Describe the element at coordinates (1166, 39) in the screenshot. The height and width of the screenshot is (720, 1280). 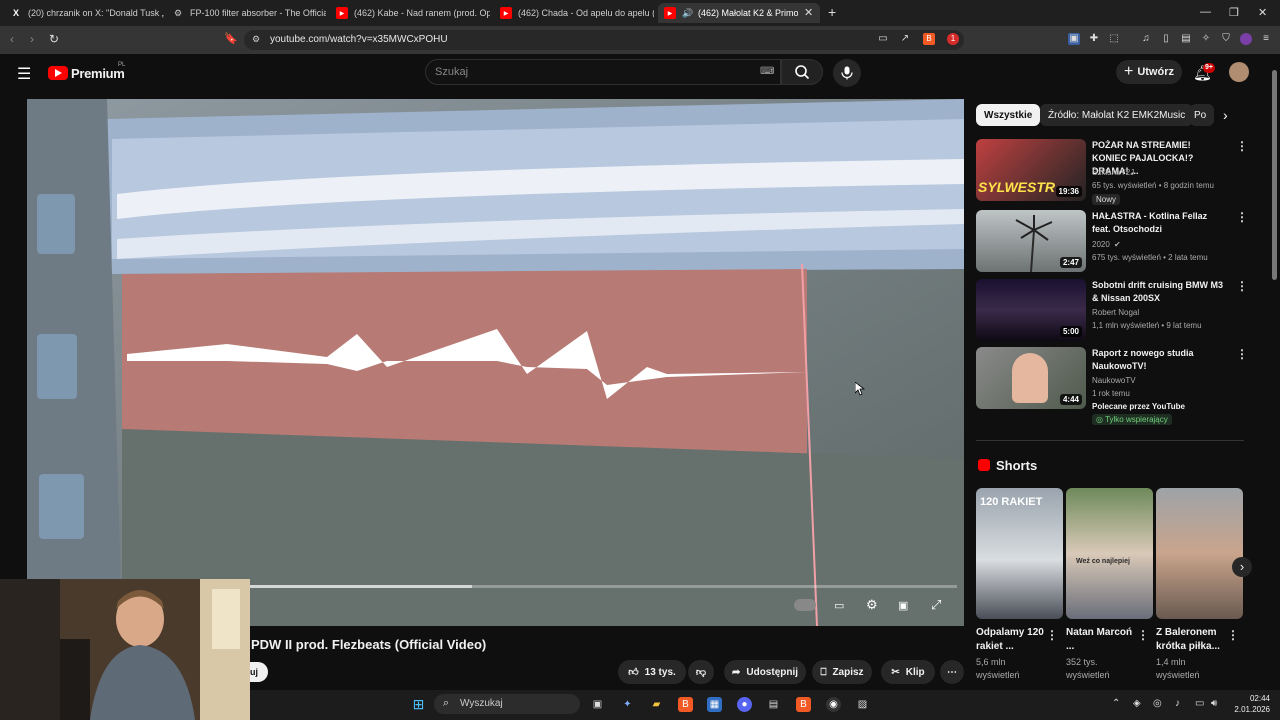
I see `sidebar-icon: ▯` at that location.